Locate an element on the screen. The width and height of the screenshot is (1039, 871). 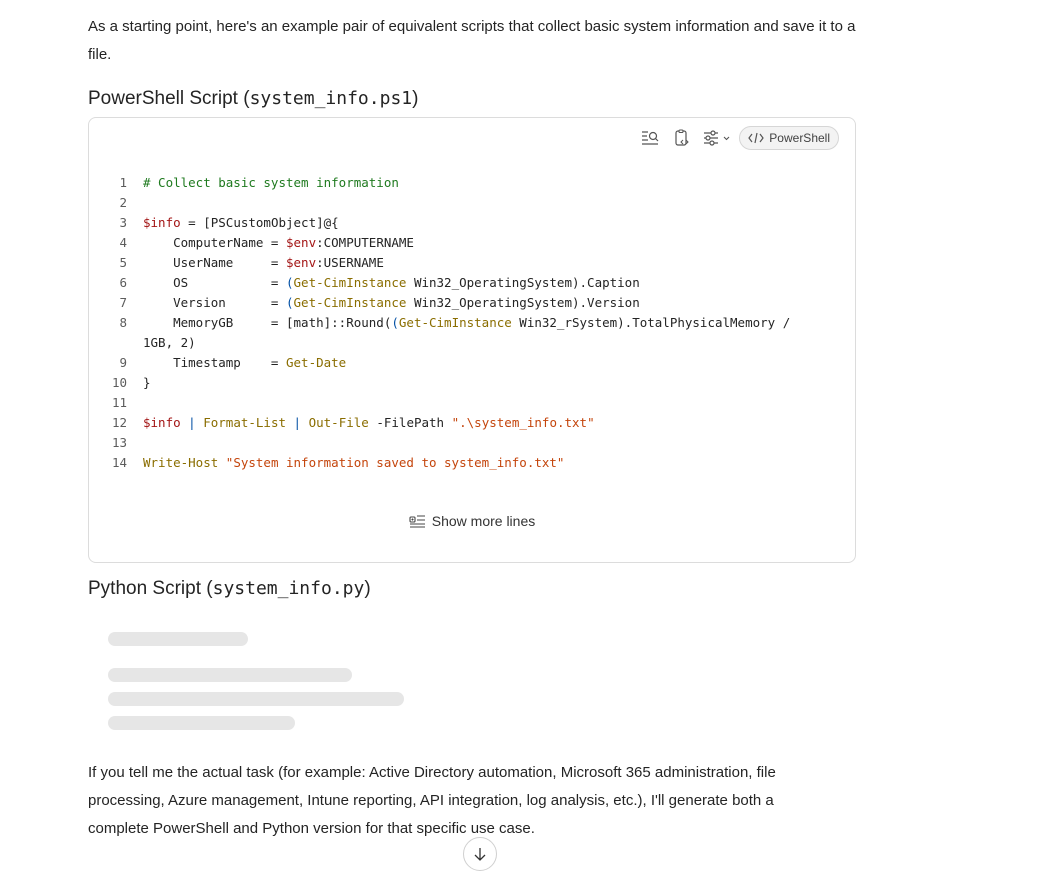
code-icon is located at coordinates (756, 138).